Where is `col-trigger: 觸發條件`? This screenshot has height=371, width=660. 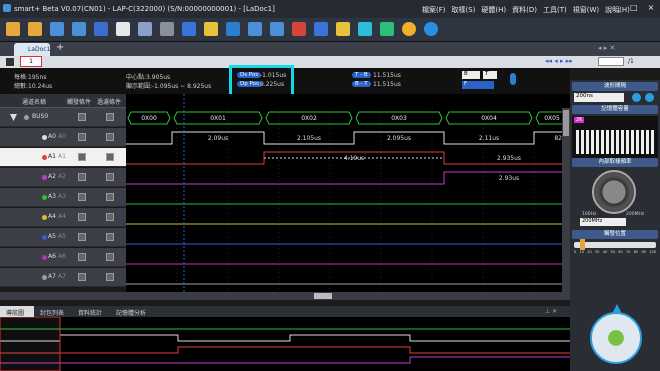
col-trigger: 觸發條件 is located at coordinates (79, 101).